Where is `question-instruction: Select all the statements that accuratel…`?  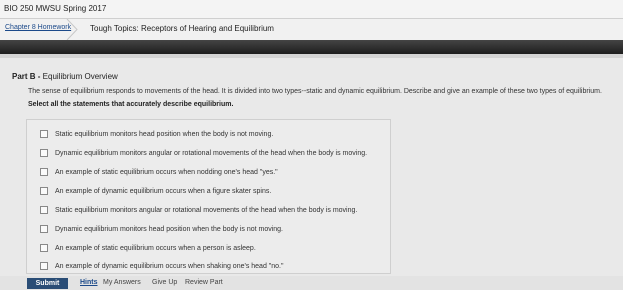
question-instruction: Select all the statements that accuratel… is located at coordinates (131, 104).